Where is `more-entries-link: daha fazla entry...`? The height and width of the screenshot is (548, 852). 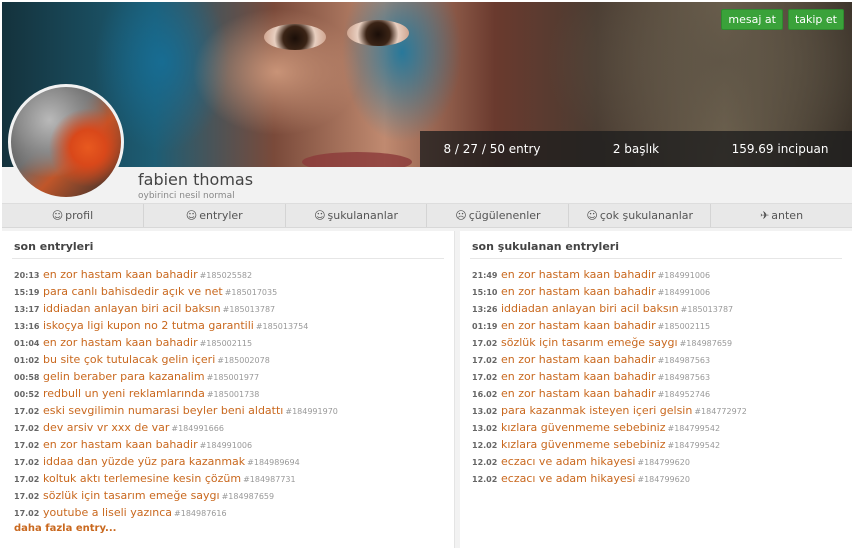
more-entries-link: daha fazla entry... is located at coordinates (65, 528).